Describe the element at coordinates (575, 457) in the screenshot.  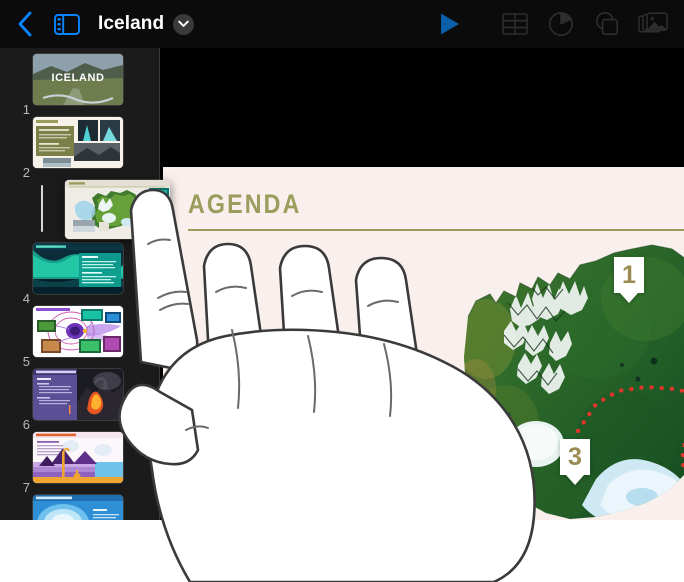
I see `map-marker-3-label: 3` at that location.